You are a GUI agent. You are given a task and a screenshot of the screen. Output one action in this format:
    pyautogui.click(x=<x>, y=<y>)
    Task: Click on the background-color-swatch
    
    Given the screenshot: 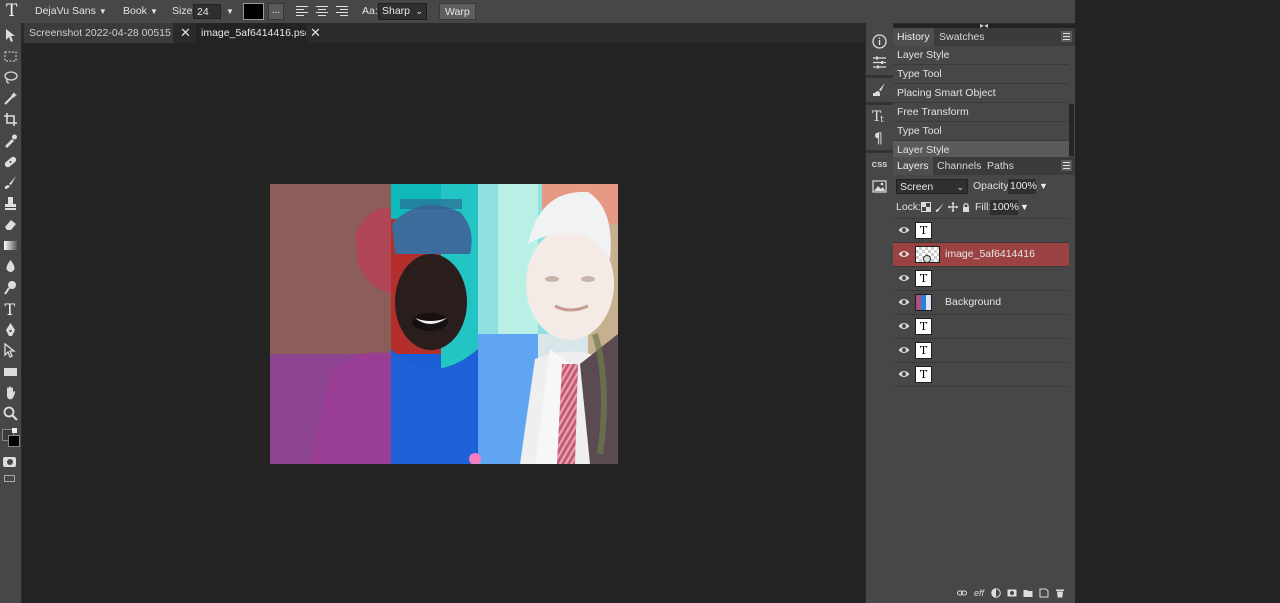 What is the action you would take?
    pyautogui.click(x=14, y=441)
    